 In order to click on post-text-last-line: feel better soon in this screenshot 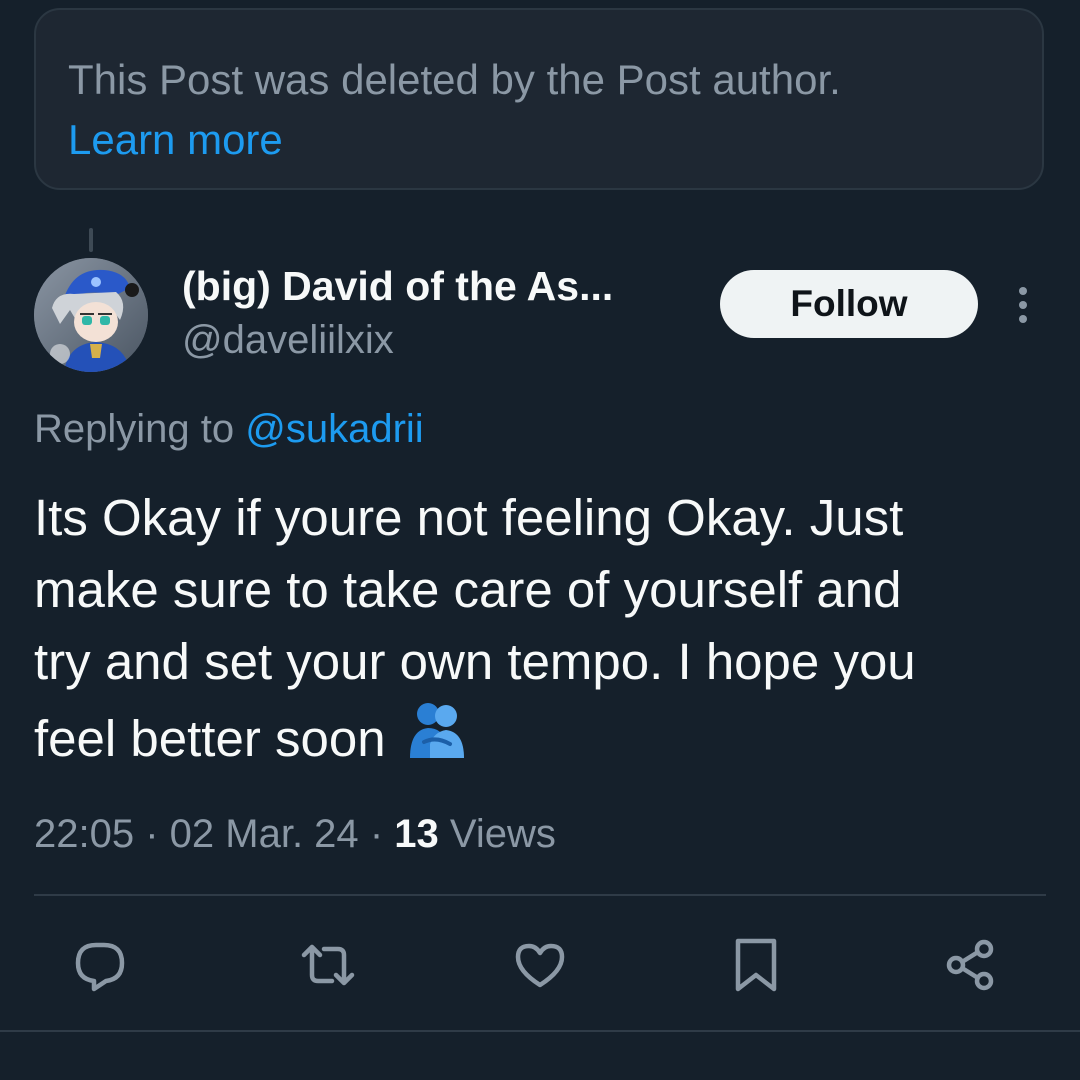, I will do `click(539, 736)`.